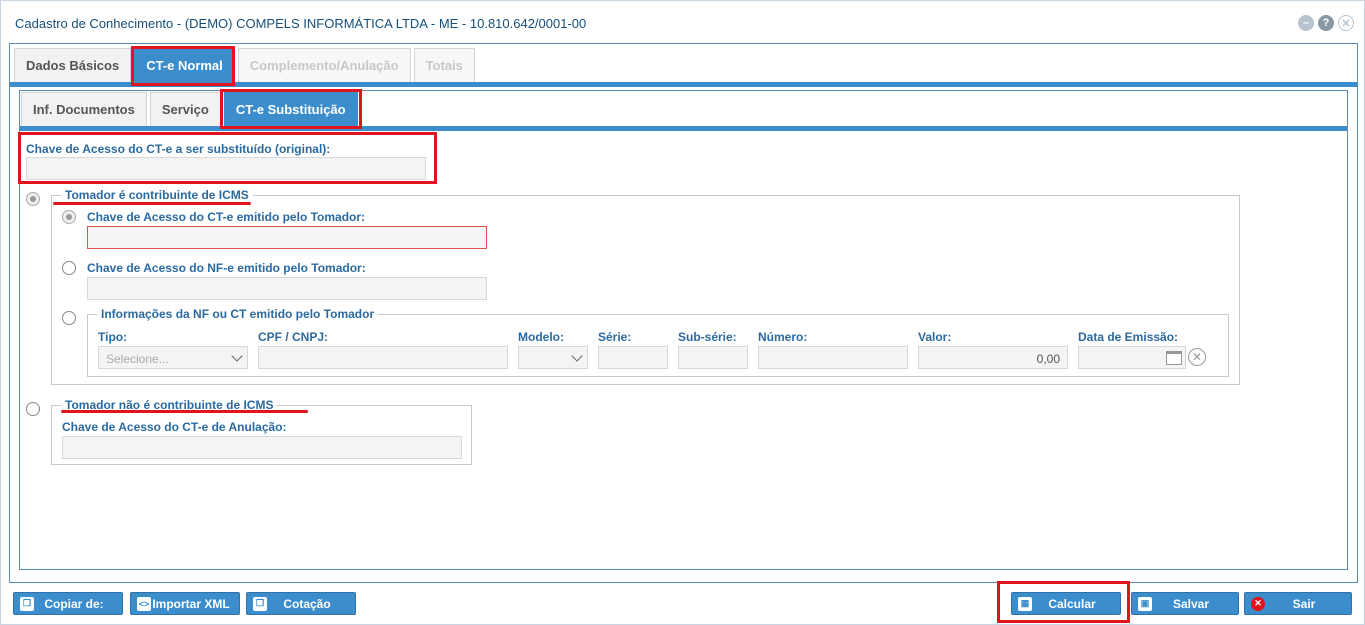 Image resolution: width=1365 pixels, height=625 pixels. What do you see at coordinates (287, 237) in the screenshot?
I see `cte-tomador-field` at bounding box center [287, 237].